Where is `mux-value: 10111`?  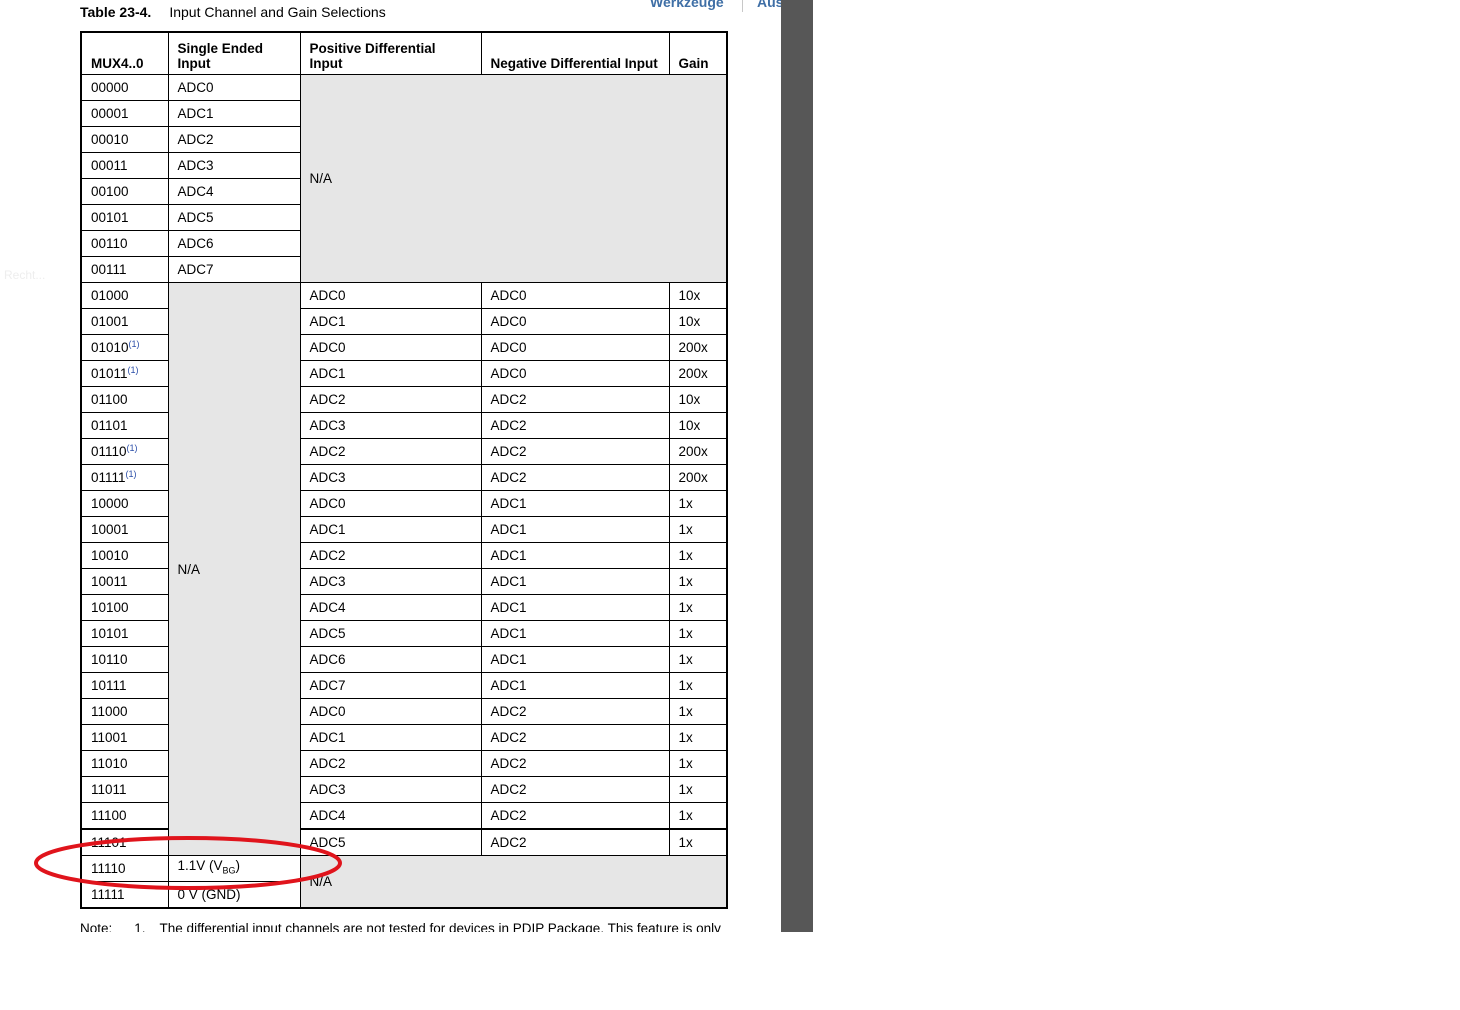 mux-value: 10111 is located at coordinates (109, 685).